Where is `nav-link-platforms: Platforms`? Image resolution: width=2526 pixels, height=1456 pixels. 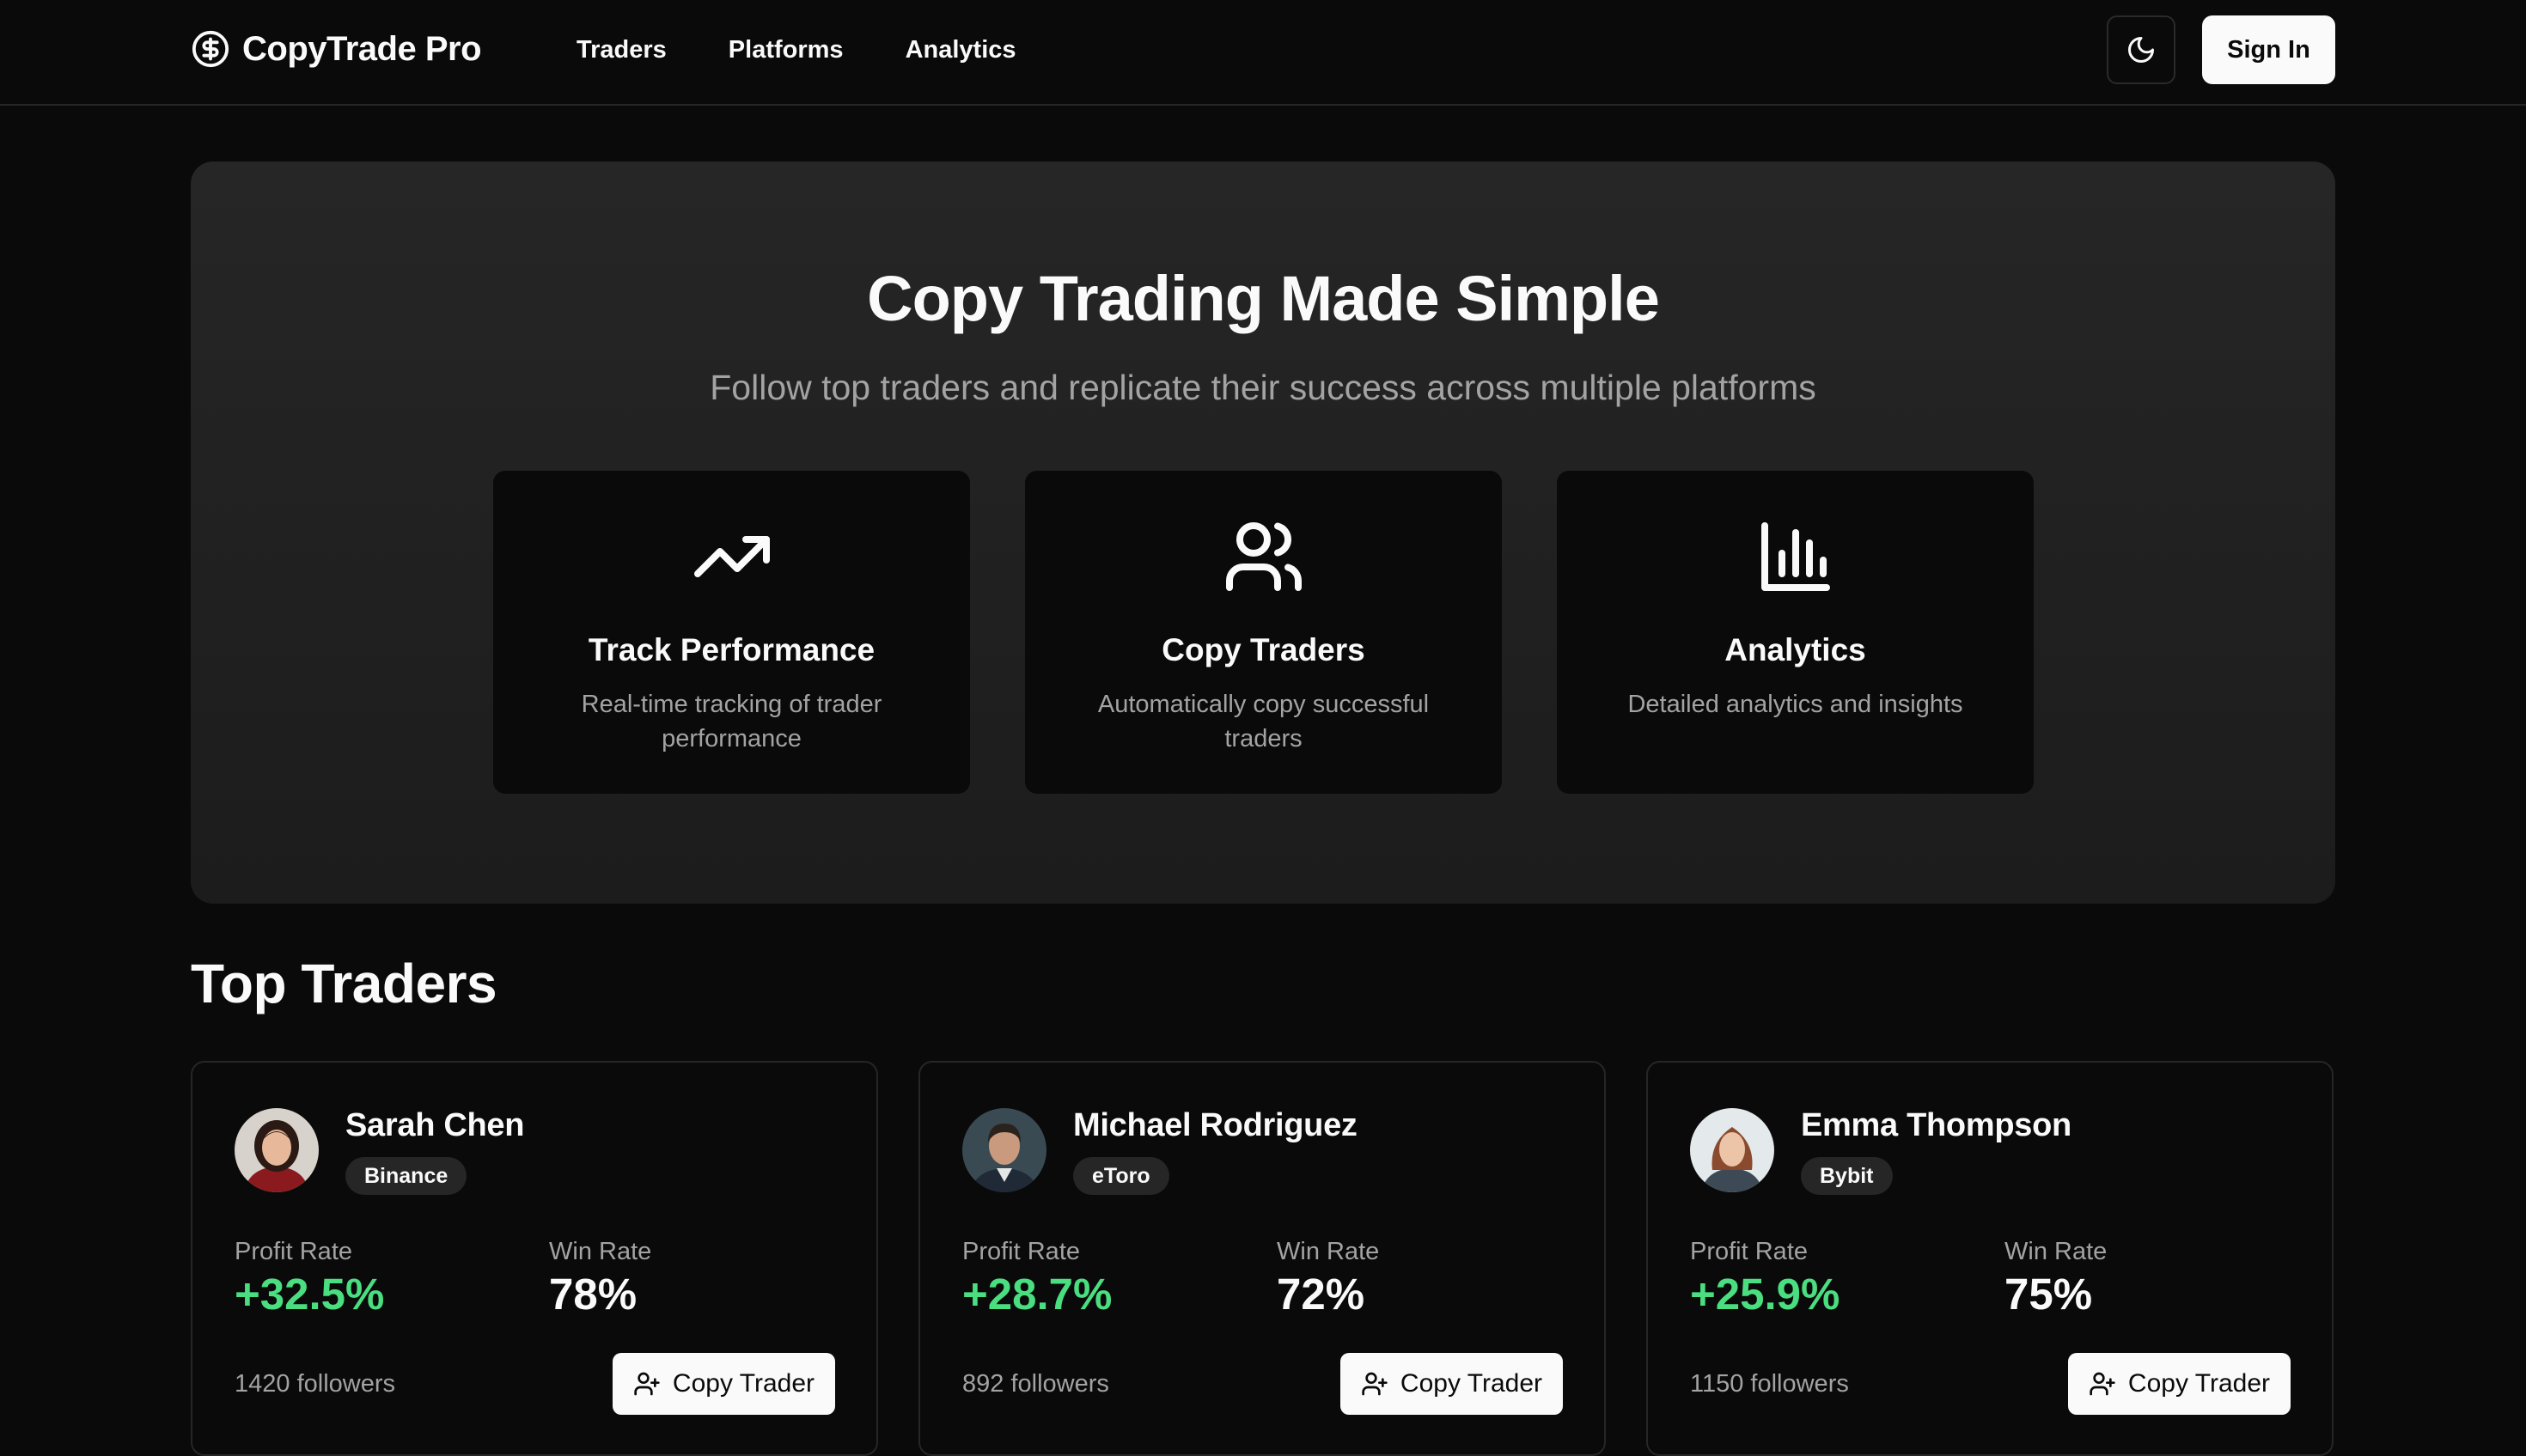 nav-link-platforms: Platforms is located at coordinates (787, 50).